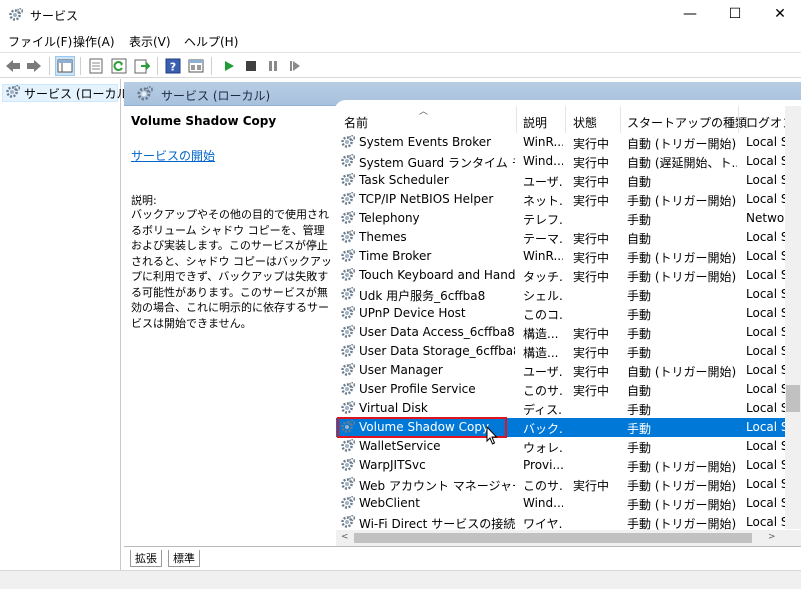 The height and width of the screenshot is (589, 801). Describe the element at coordinates (553, 538) in the screenshot. I see `horizontal-scroll-thumb` at that location.